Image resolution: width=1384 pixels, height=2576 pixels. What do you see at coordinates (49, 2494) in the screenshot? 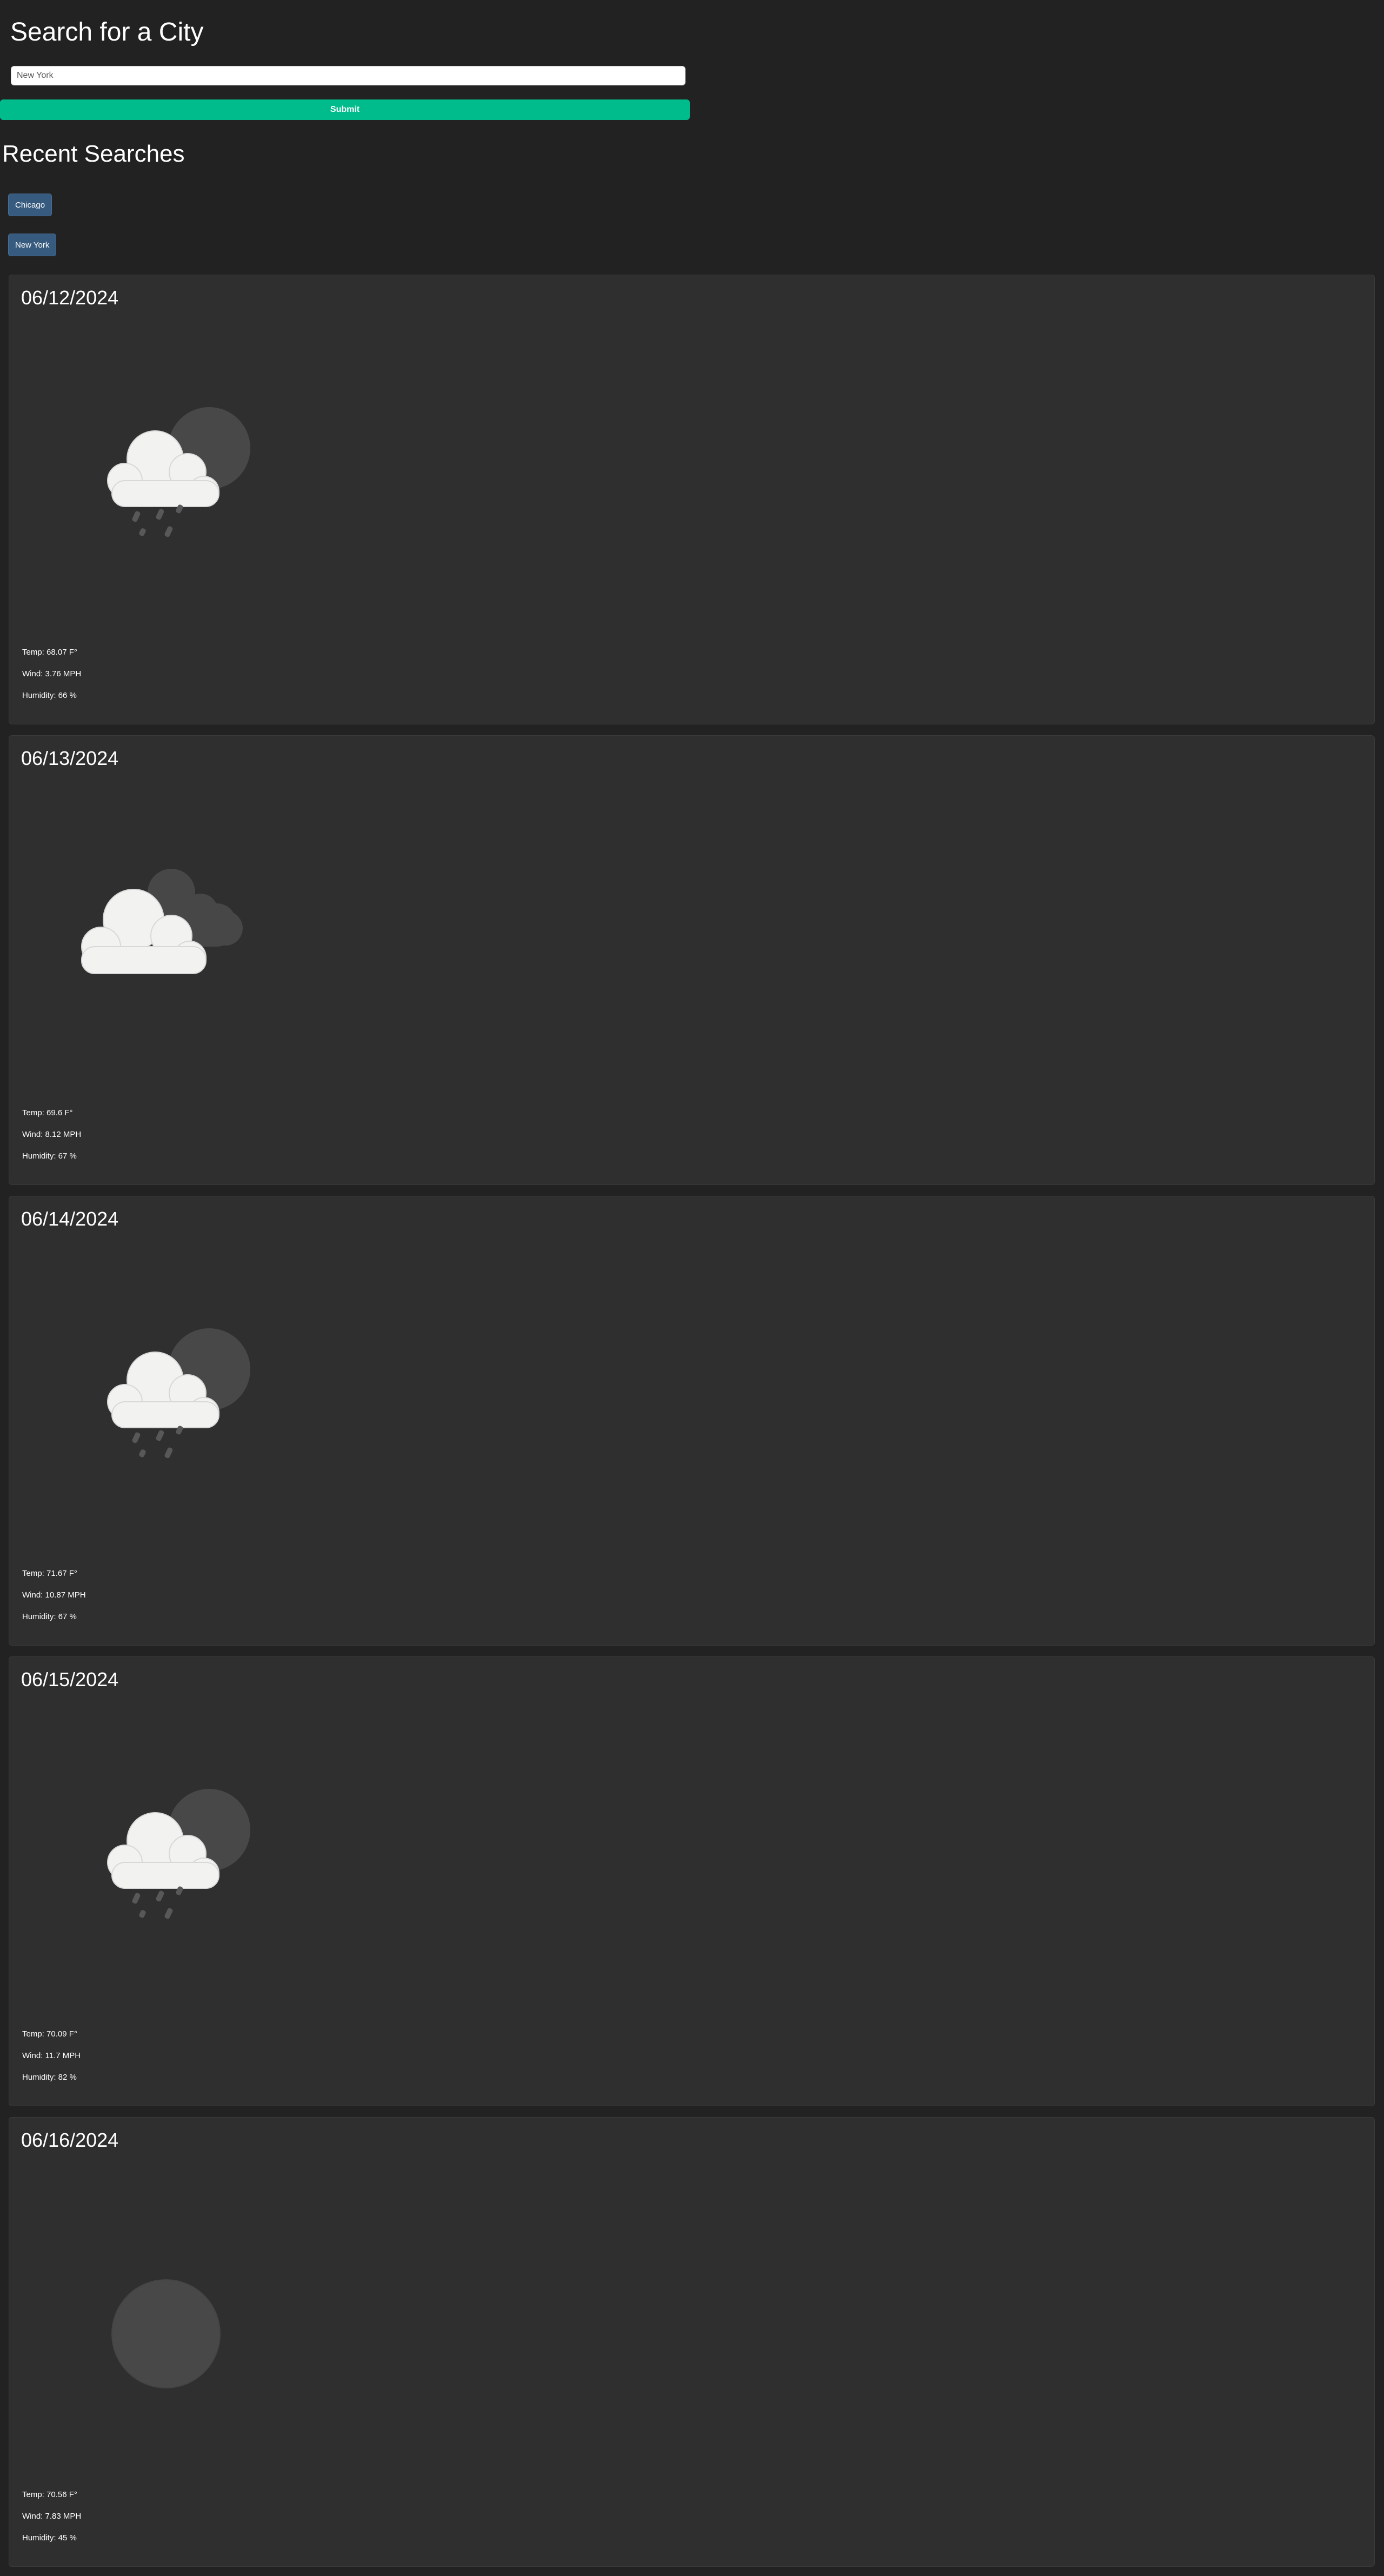
I see `temperature-text: Temp: 70.56 F°` at bounding box center [49, 2494].